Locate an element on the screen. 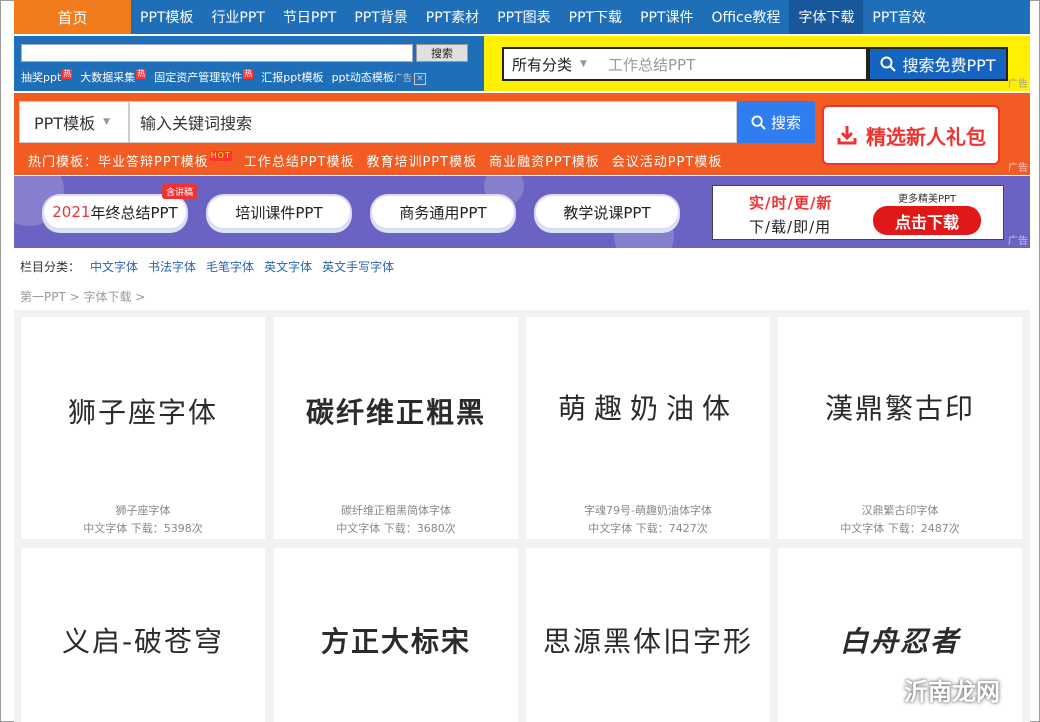 This screenshot has height=722, width=1040. link-text: ppt动态模板 is located at coordinates (362, 77).